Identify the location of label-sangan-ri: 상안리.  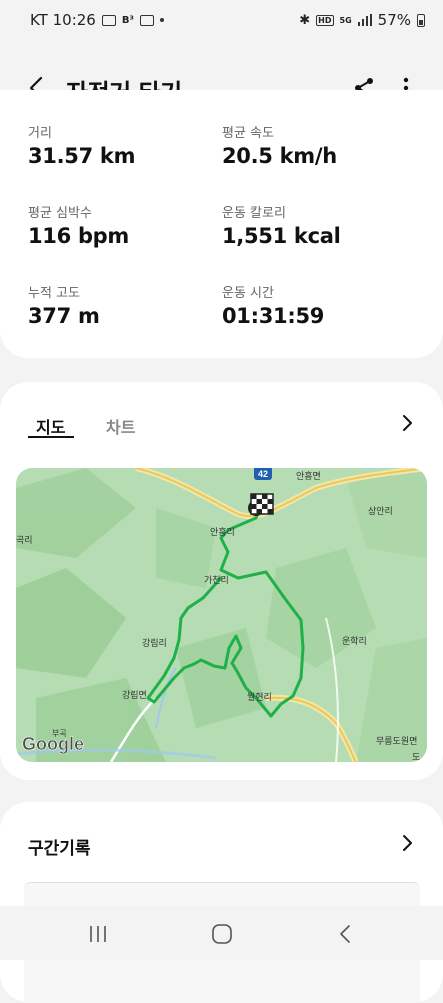
(380, 511).